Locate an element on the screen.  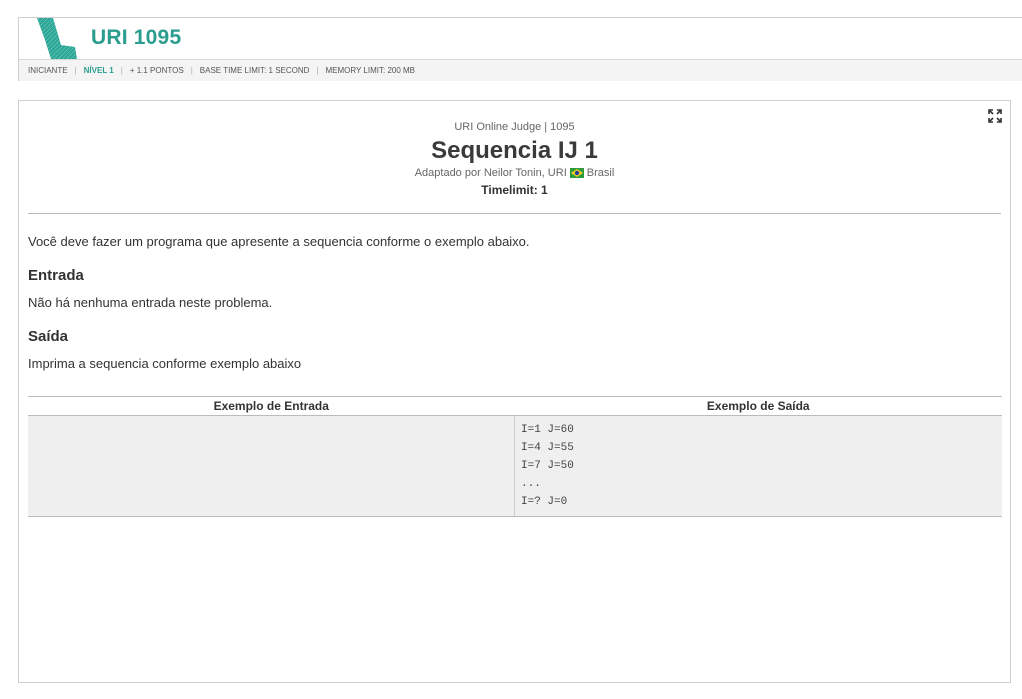
output-line: I=1 J=60 is located at coordinates (547, 430).